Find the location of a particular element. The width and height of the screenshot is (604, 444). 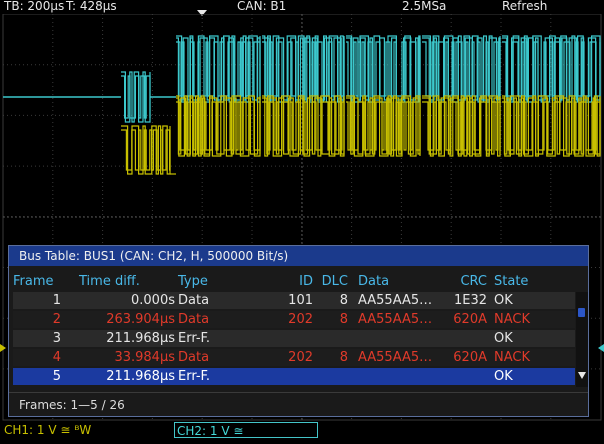

ch1-settings: CH1: 1 V ≅ ᴮW is located at coordinates (47, 430).